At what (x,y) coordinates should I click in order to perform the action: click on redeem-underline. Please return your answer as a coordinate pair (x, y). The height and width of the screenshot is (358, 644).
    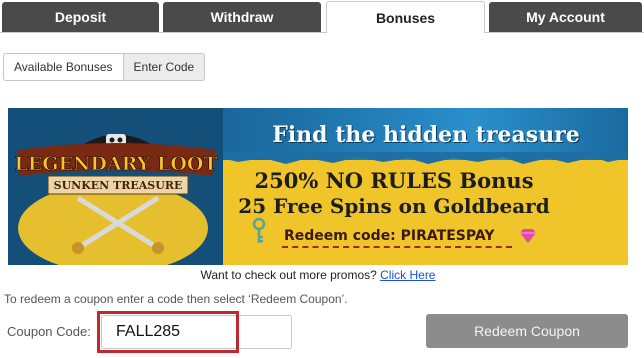
    Looking at the image, I should click on (397, 247).